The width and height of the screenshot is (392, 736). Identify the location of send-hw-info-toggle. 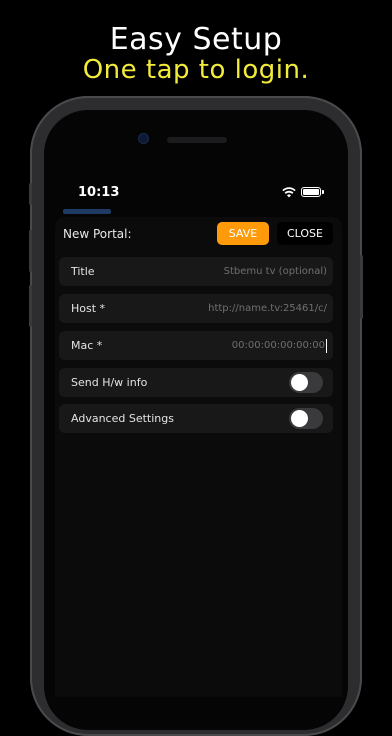
(306, 382).